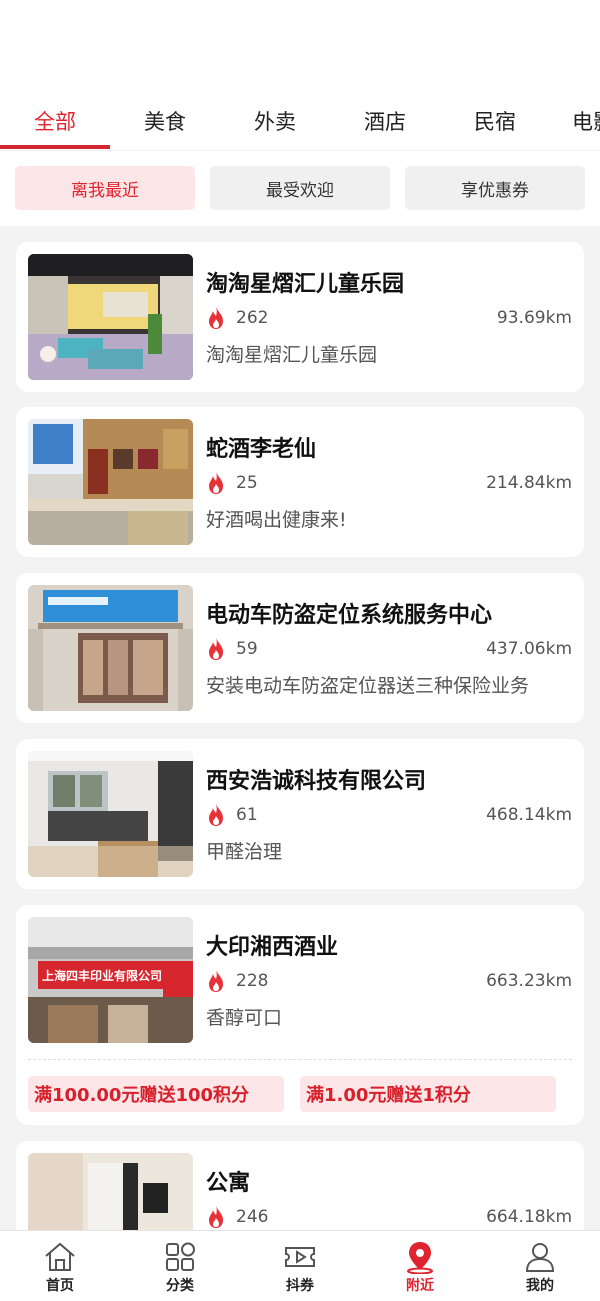  Describe the element at coordinates (305, 284) in the screenshot. I see `shop-name: 淘淘星熠汇儿童乐园` at that location.